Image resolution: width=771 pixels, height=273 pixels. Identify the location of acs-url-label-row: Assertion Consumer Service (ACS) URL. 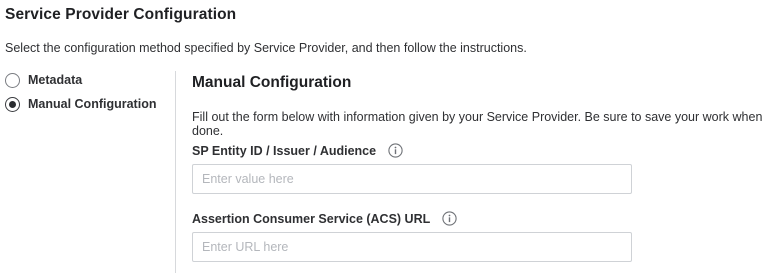
(324, 218).